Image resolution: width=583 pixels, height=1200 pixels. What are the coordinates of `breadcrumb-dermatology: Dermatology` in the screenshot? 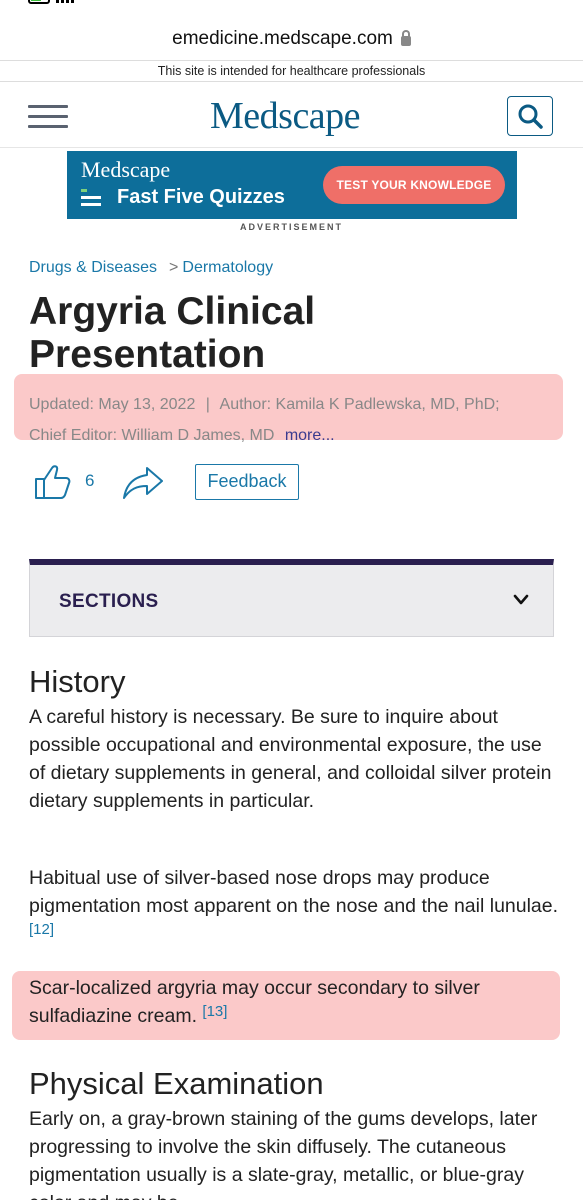 It's located at (227, 268).